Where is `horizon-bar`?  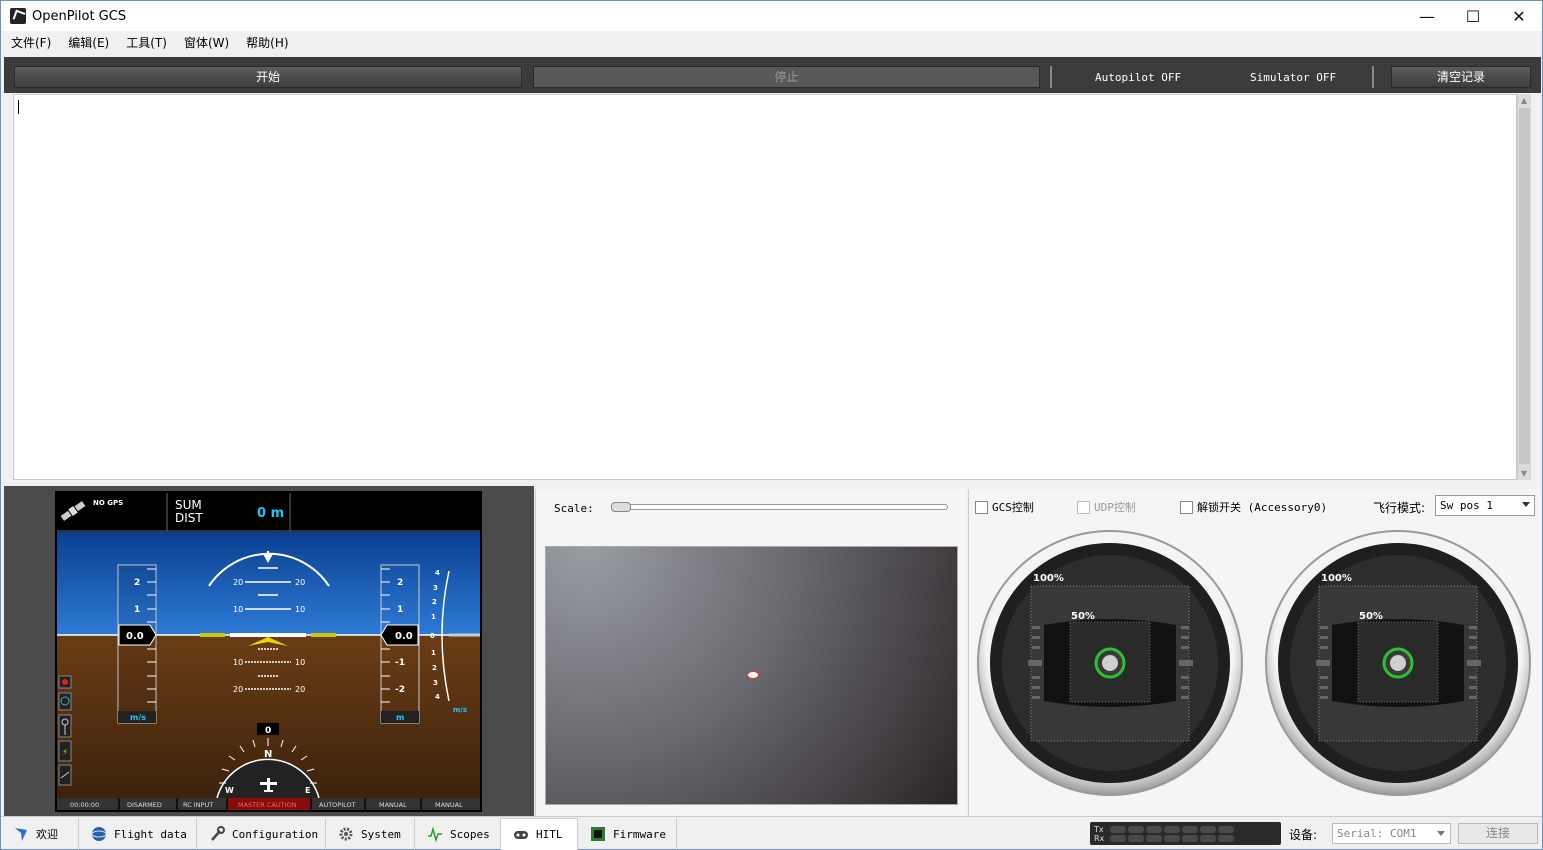 horizon-bar is located at coordinates (268, 635).